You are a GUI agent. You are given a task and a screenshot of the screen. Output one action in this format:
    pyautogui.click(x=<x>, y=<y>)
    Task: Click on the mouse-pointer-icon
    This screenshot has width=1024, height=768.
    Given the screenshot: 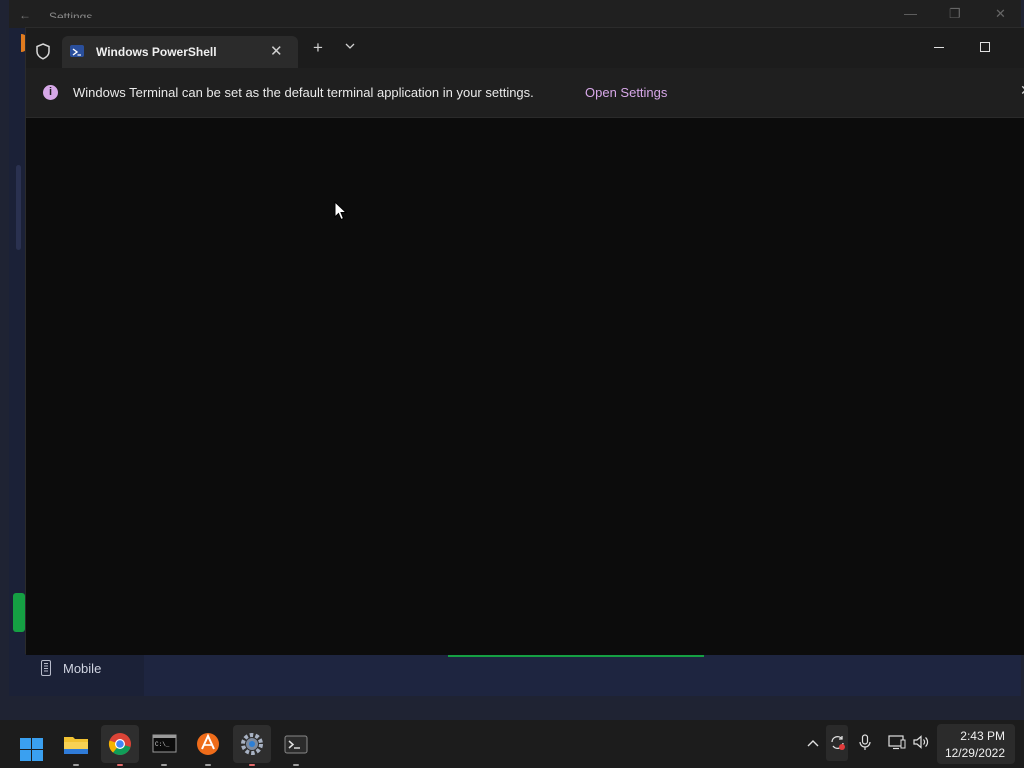 What is the action you would take?
    pyautogui.click(x=341, y=211)
    